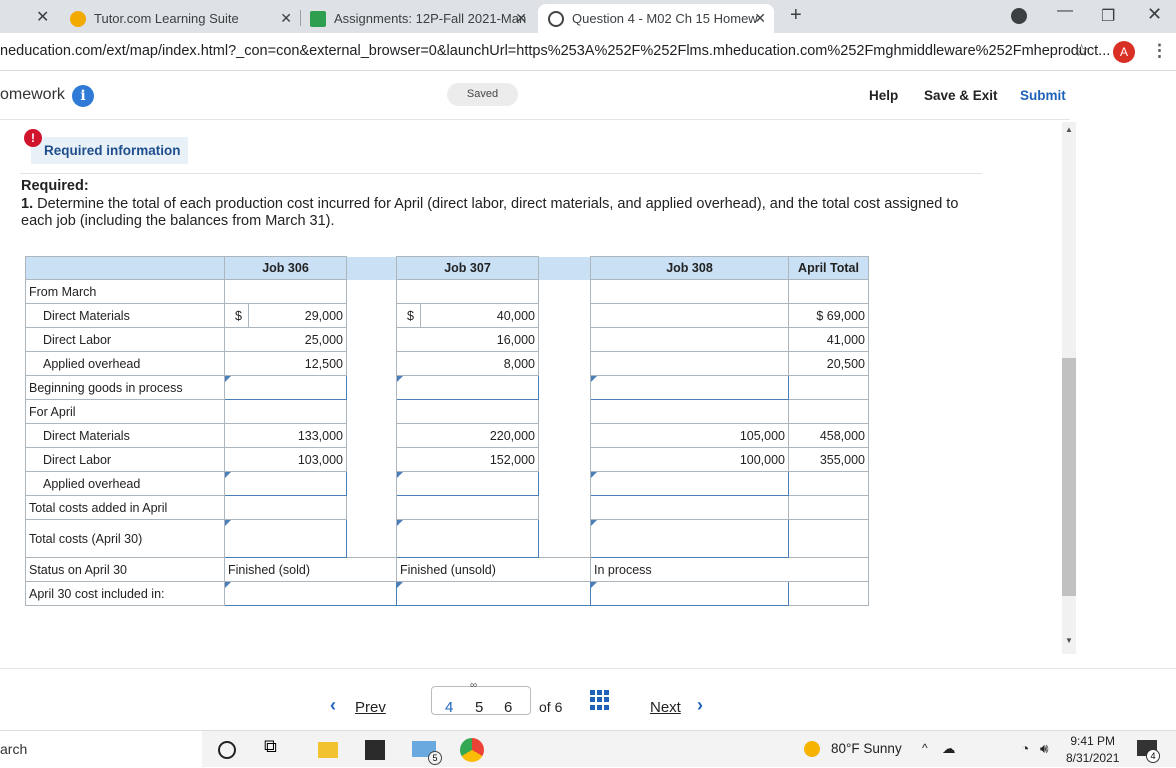 This screenshot has height=768, width=1176. Describe the element at coordinates (1093, 758) in the screenshot. I see `date-text: 8/31/2021` at that location.